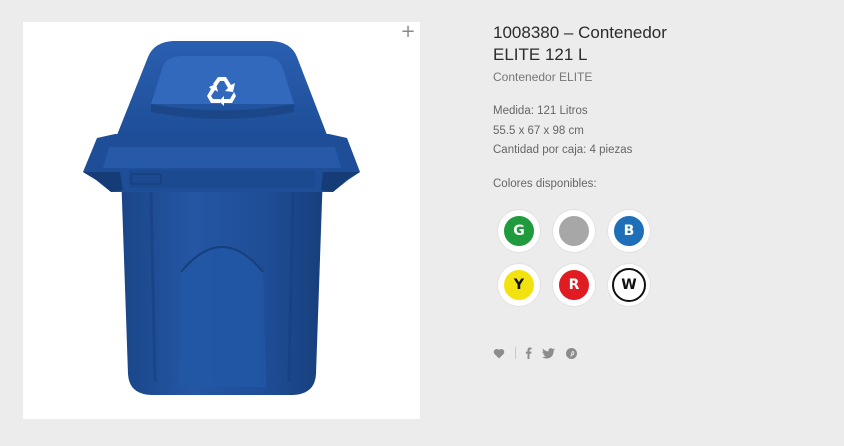 This screenshot has width=844, height=446. I want to click on action-divider, so click(515, 353).